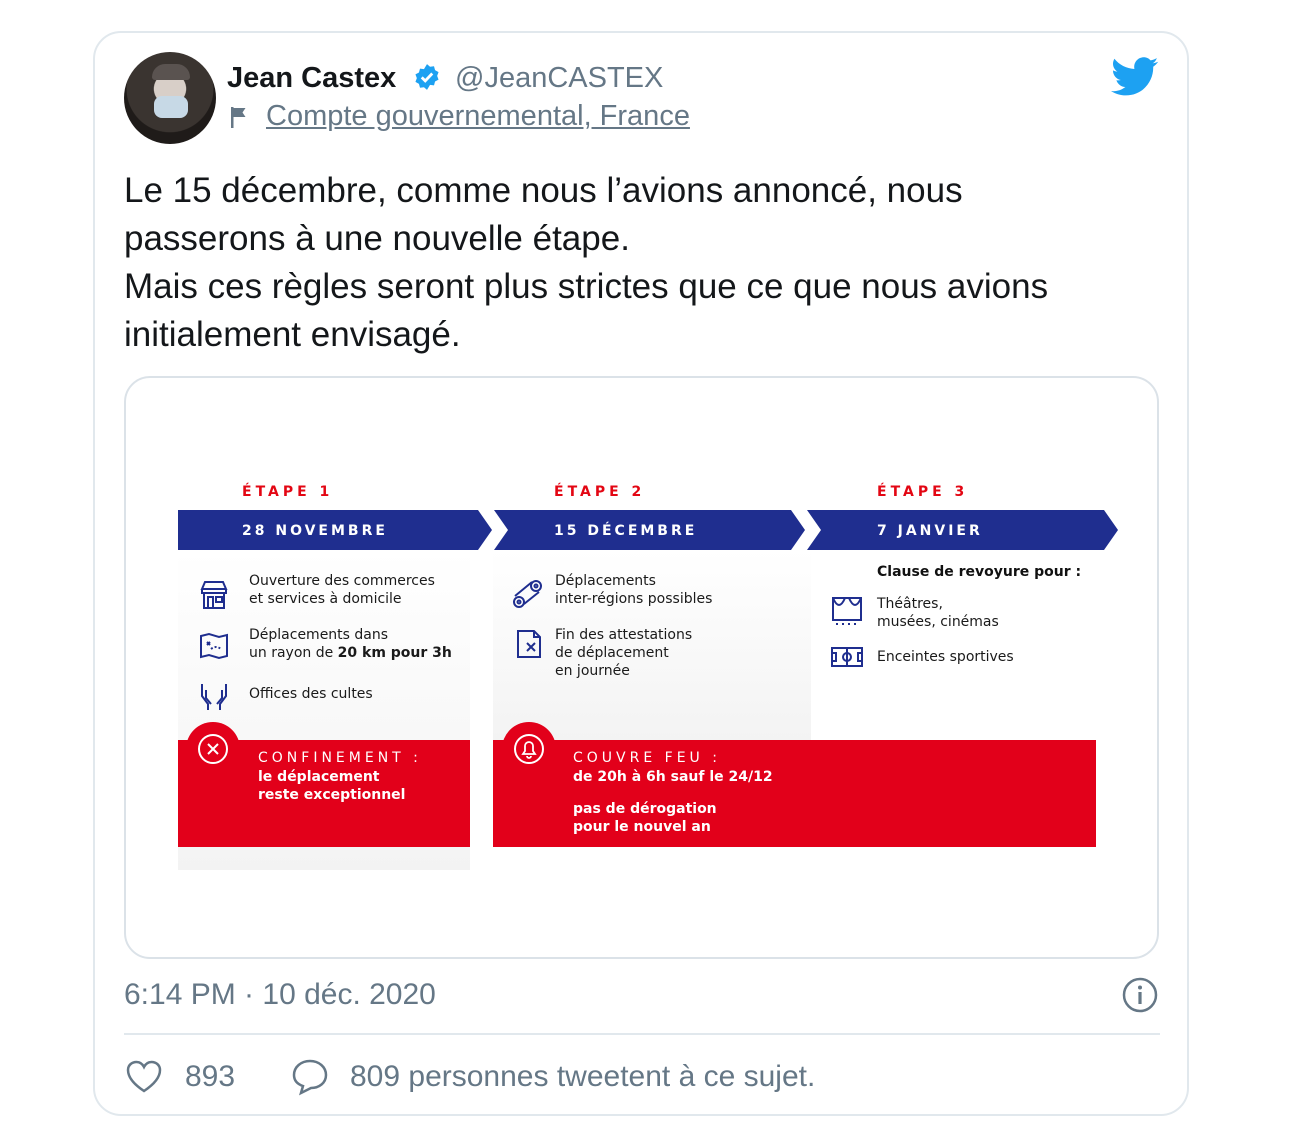 This screenshot has width=1296, height=1132. What do you see at coordinates (288, 492) in the screenshot?
I see `step-1-label: ÉTAPE 1` at bounding box center [288, 492].